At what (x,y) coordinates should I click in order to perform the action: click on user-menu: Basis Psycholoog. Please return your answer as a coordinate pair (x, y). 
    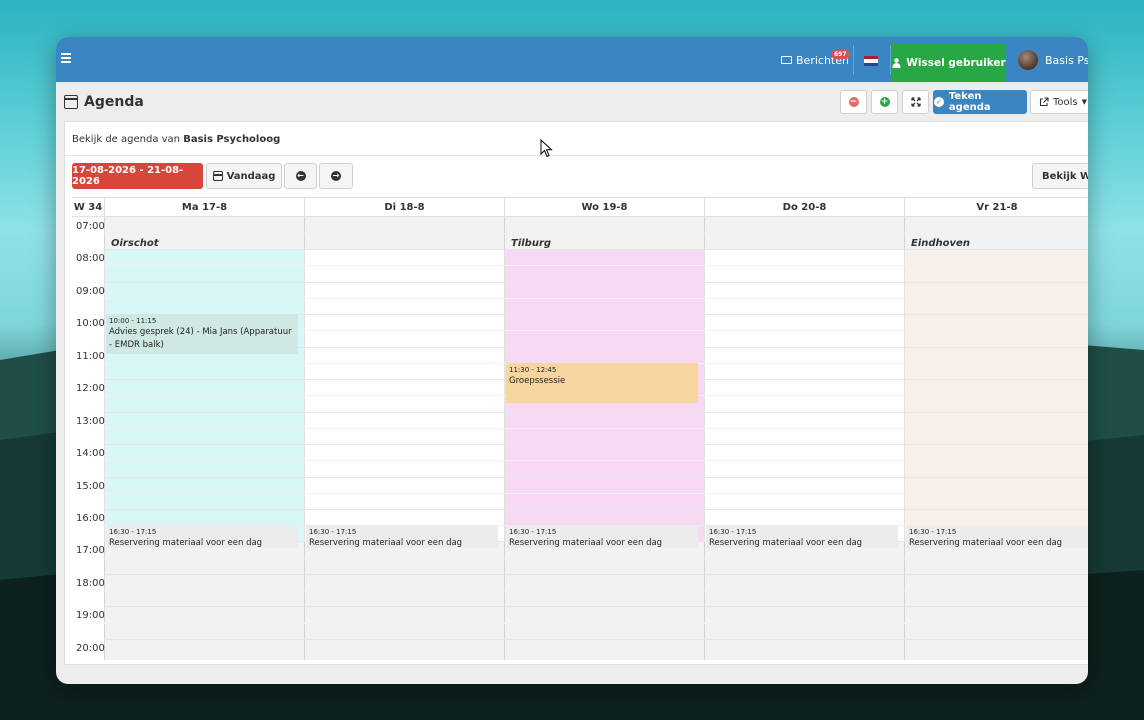
    Looking at the image, I should click on (1053, 60).